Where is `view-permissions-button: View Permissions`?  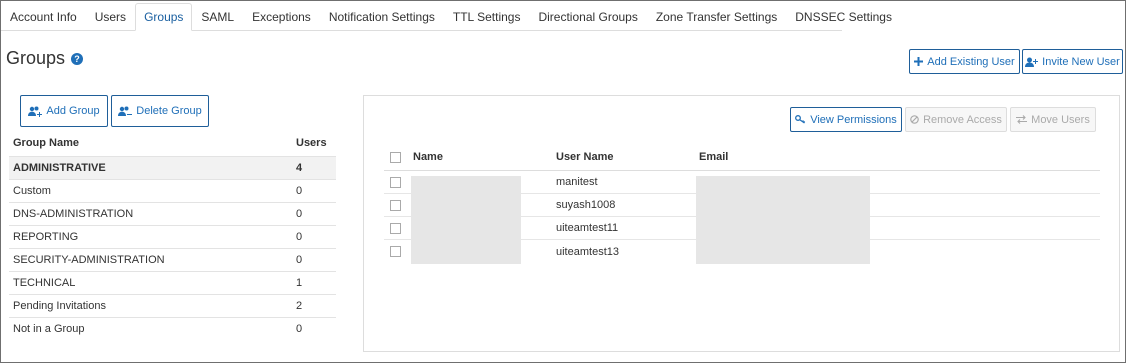
view-permissions-button: View Permissions is located at coordinates (846, 119).